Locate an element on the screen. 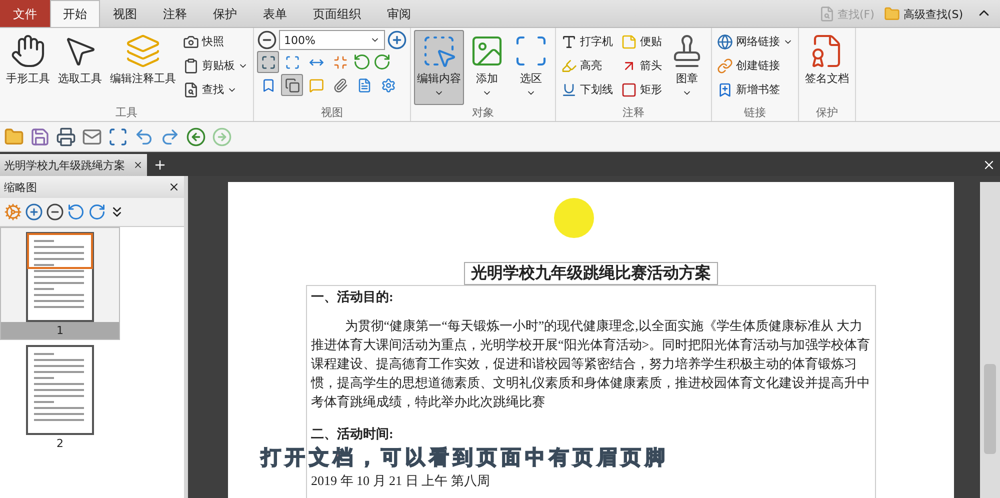 The image size is (1000, 498). group-label: 工具 is located at coordinates (126, 113).